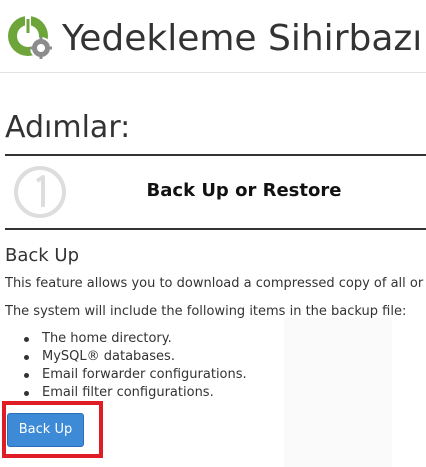 The height and width of the screenshot is (467, 426). What do you see at coordinates (107, 338) in the screenshot?
I see `list-item-label: The home directory.` at bounding box center [107, 338].